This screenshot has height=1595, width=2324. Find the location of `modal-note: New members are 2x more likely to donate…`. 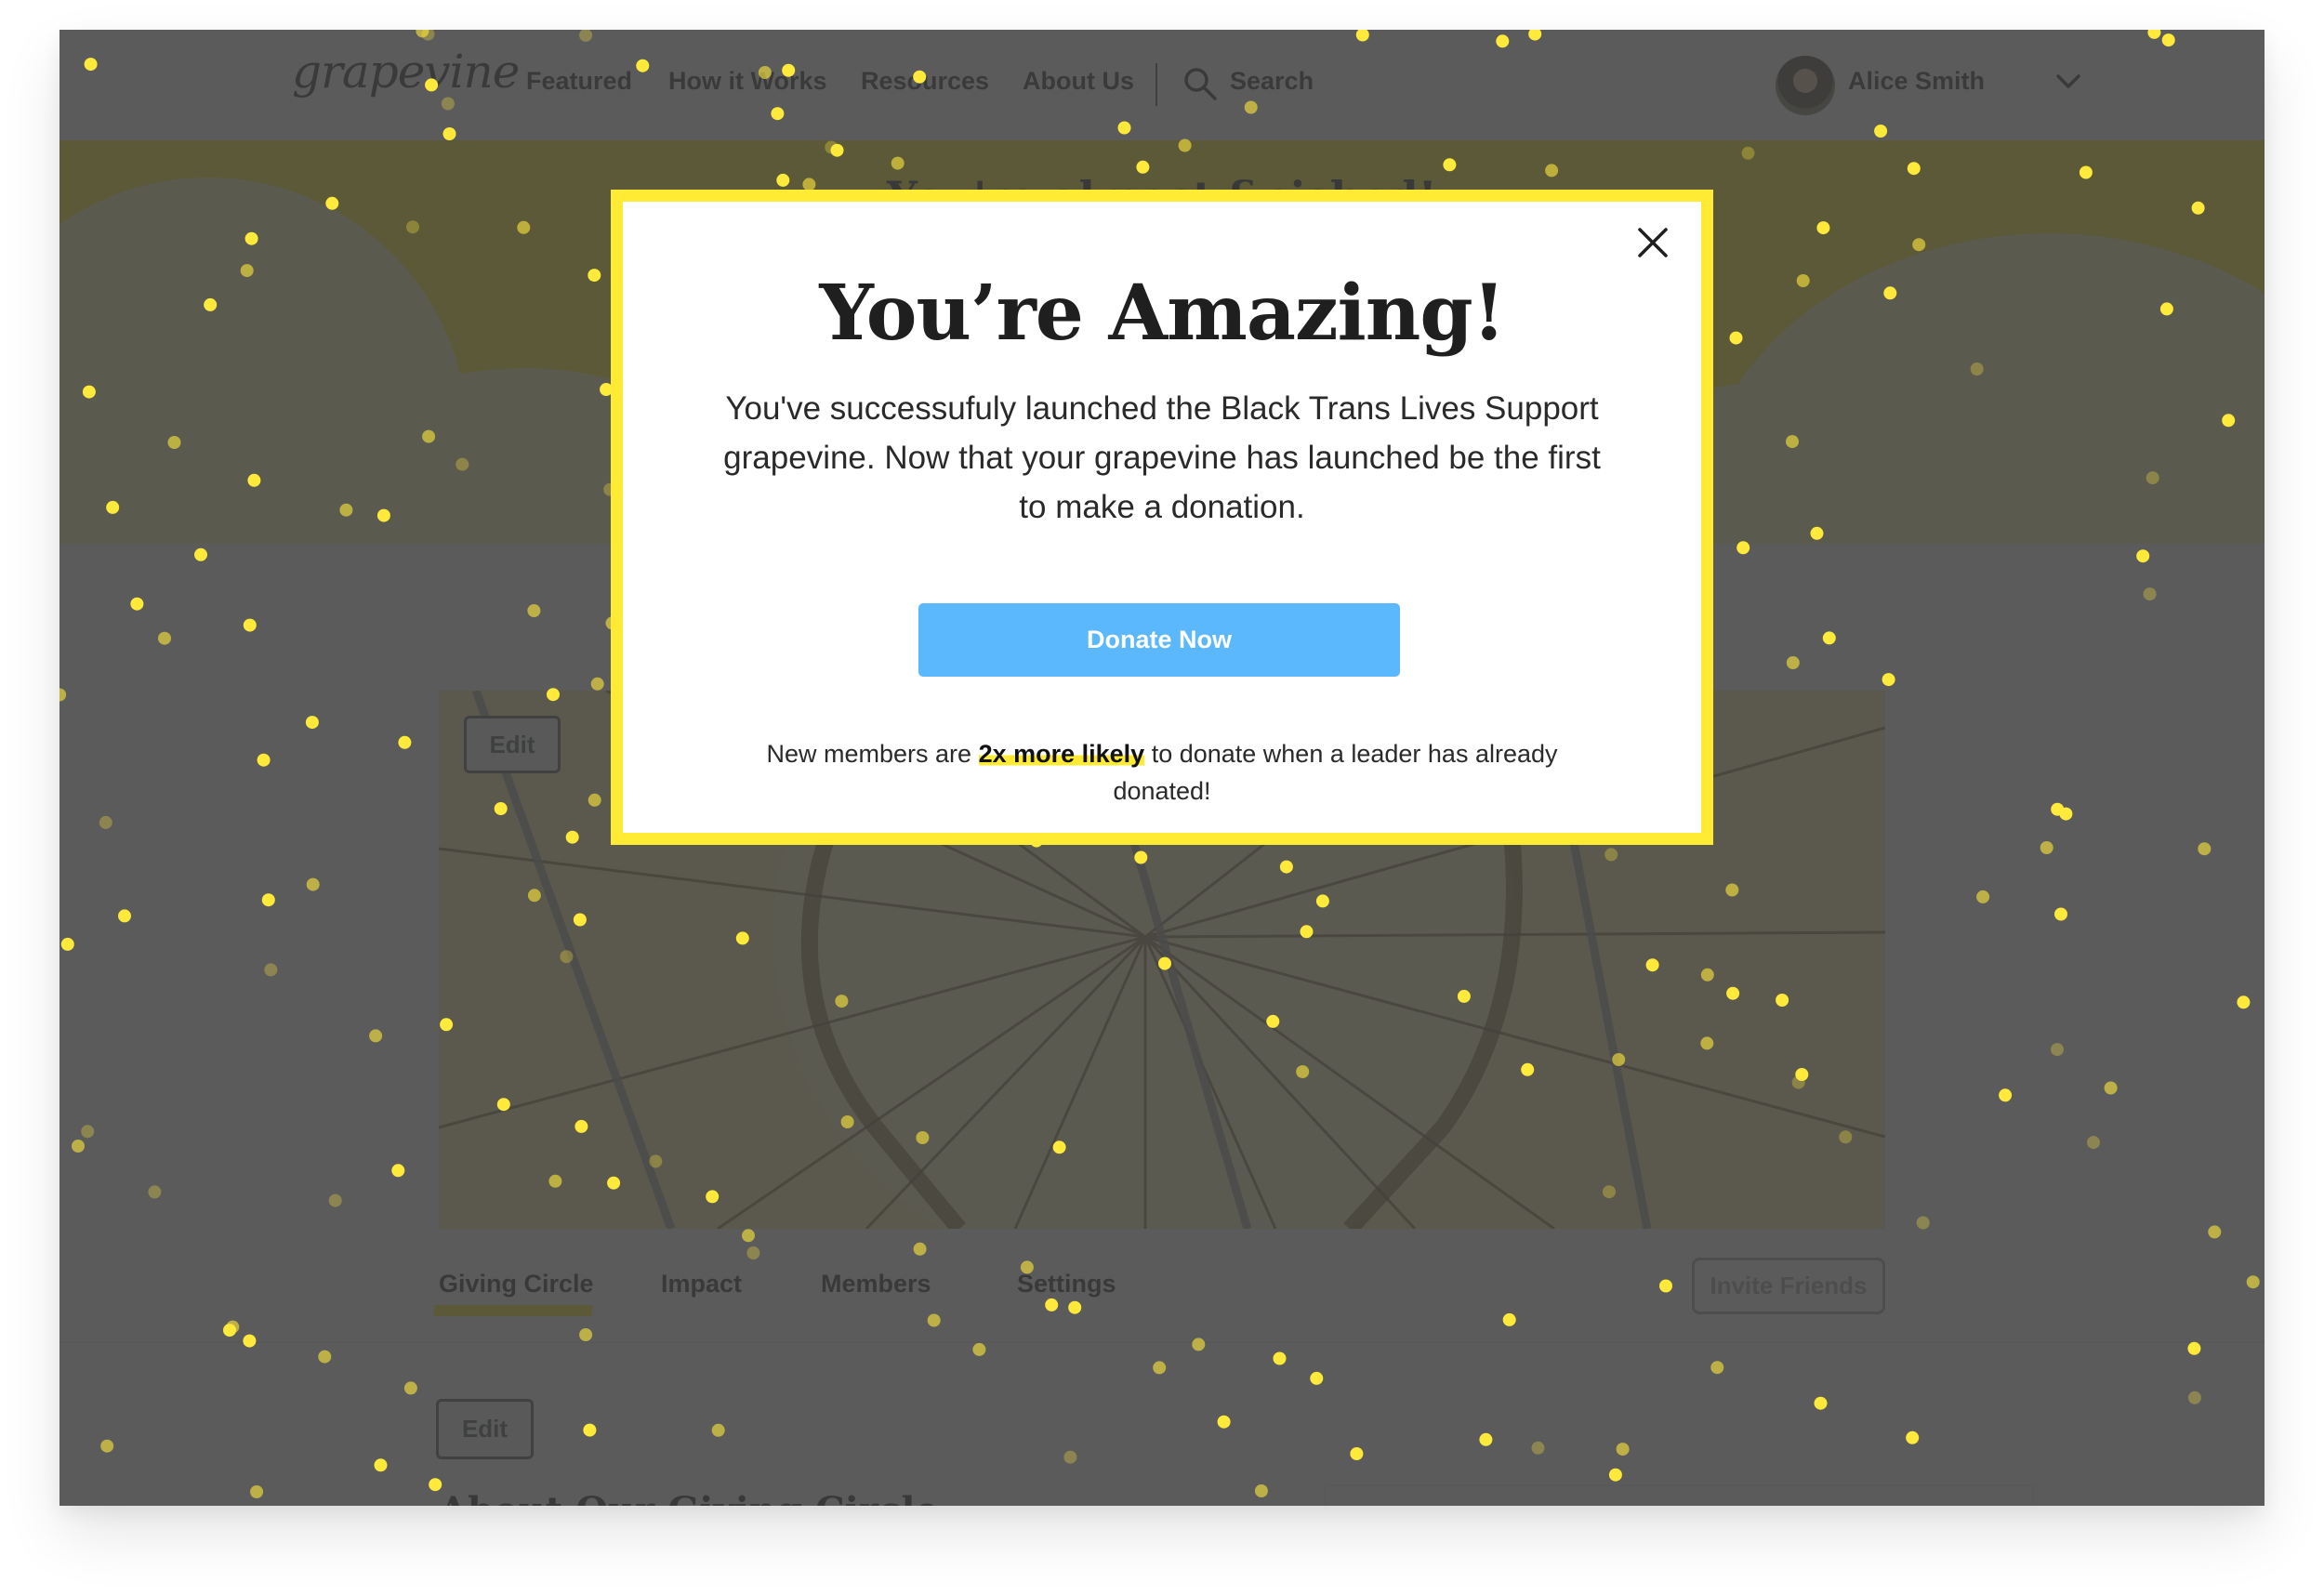

modal-note: New members are 2x more likely to donate… is located at coordinates (1162, 772).